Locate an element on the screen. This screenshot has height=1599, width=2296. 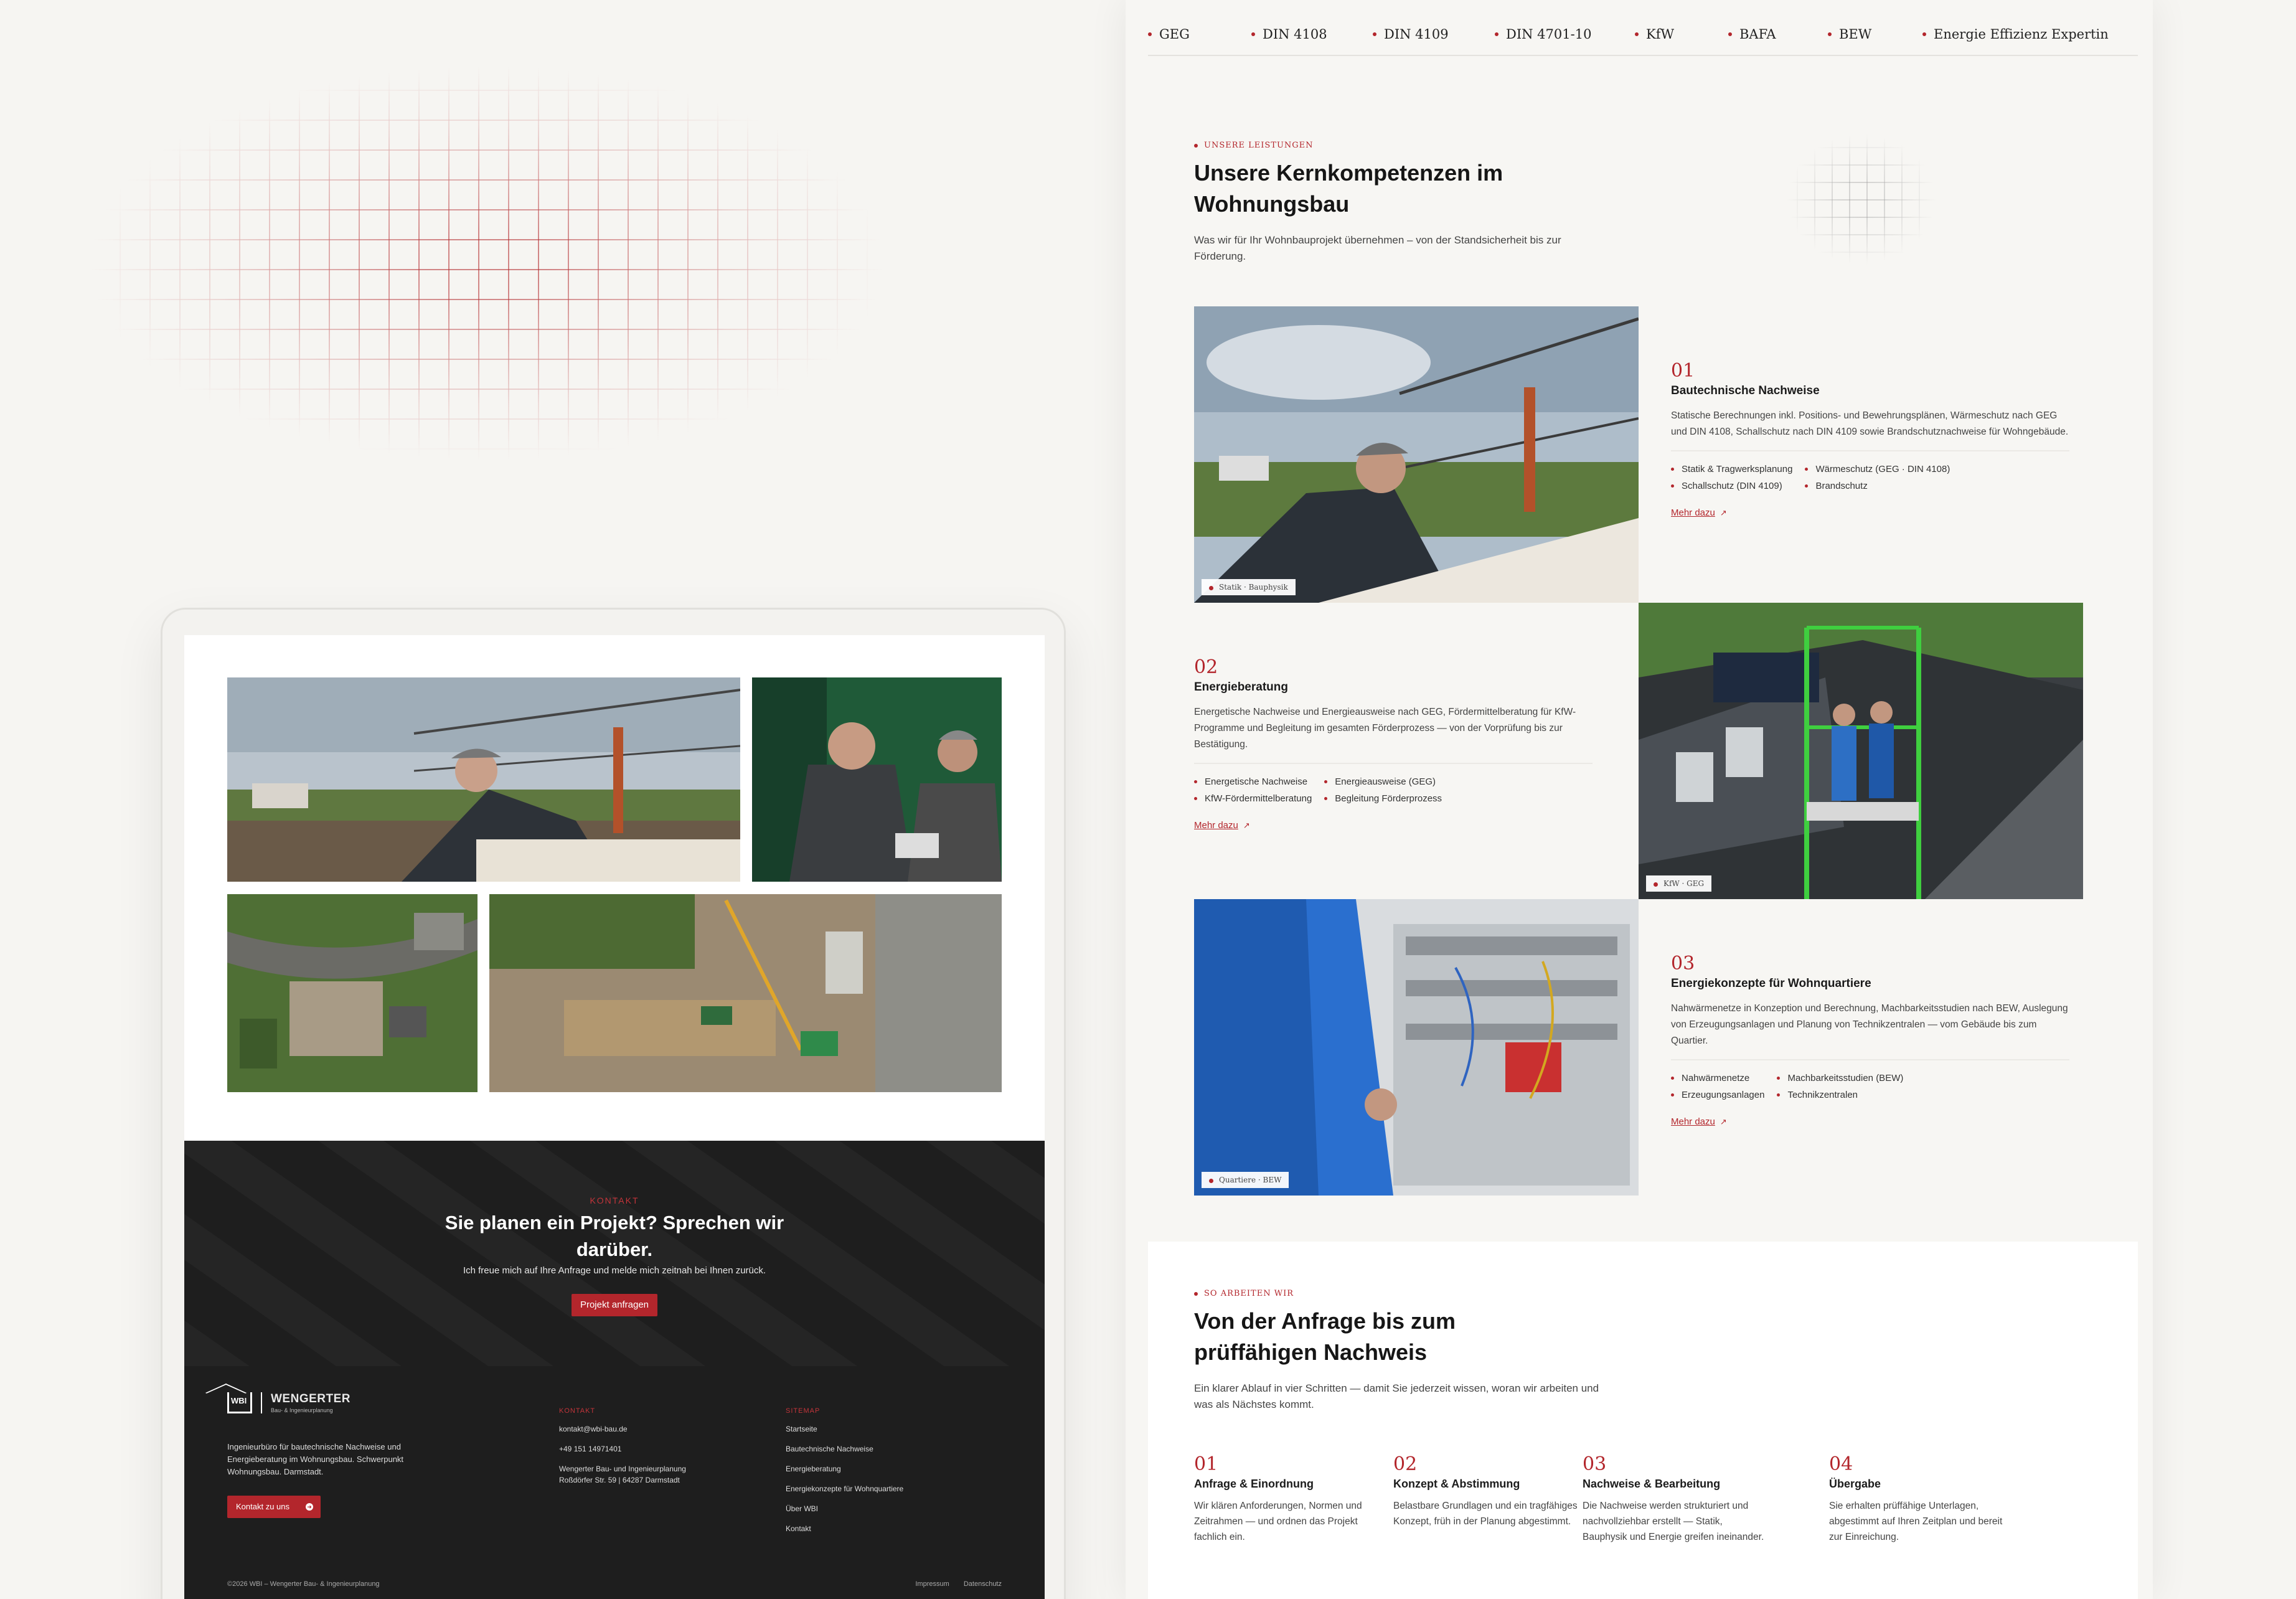
sitemap-link: Startseite is located at coordinates (844, 1429).